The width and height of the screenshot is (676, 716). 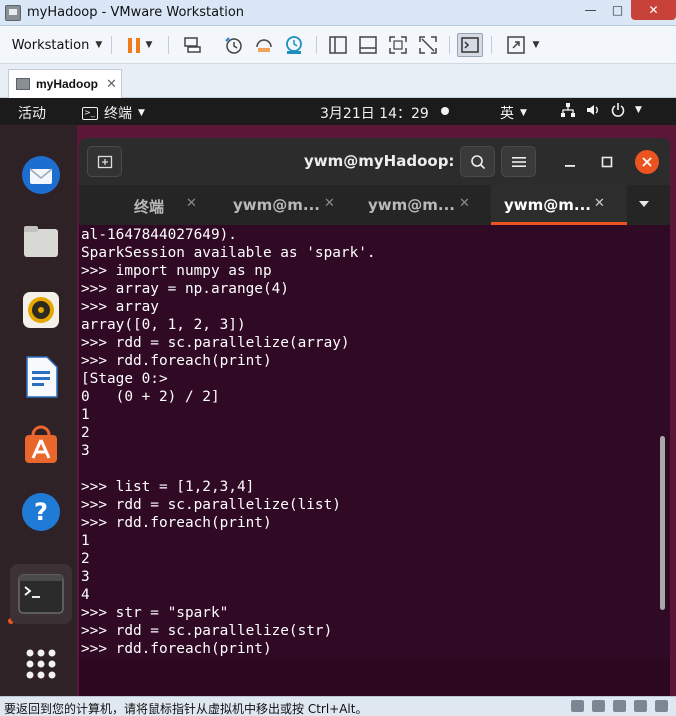 What do you see at coordinates (124, 379) in the screenshot?
I see `terminal-line: [Stage 0:>` at bounding box center [124, 379].